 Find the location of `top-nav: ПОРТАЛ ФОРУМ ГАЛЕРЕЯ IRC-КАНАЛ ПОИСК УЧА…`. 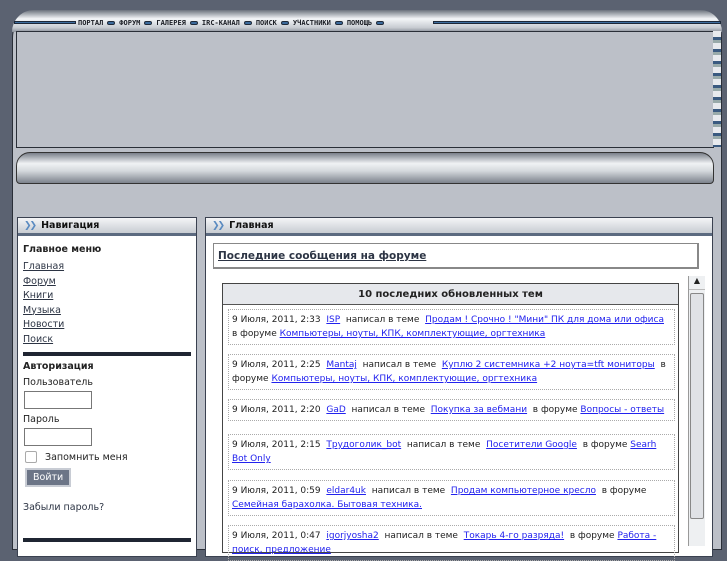

top-nav: ПОРТАЛ ФОРУМ ГАЛЕРЕЯ IRC-КАНАЛ ПОИСК УЧА… is located at coordinates (231, 23).